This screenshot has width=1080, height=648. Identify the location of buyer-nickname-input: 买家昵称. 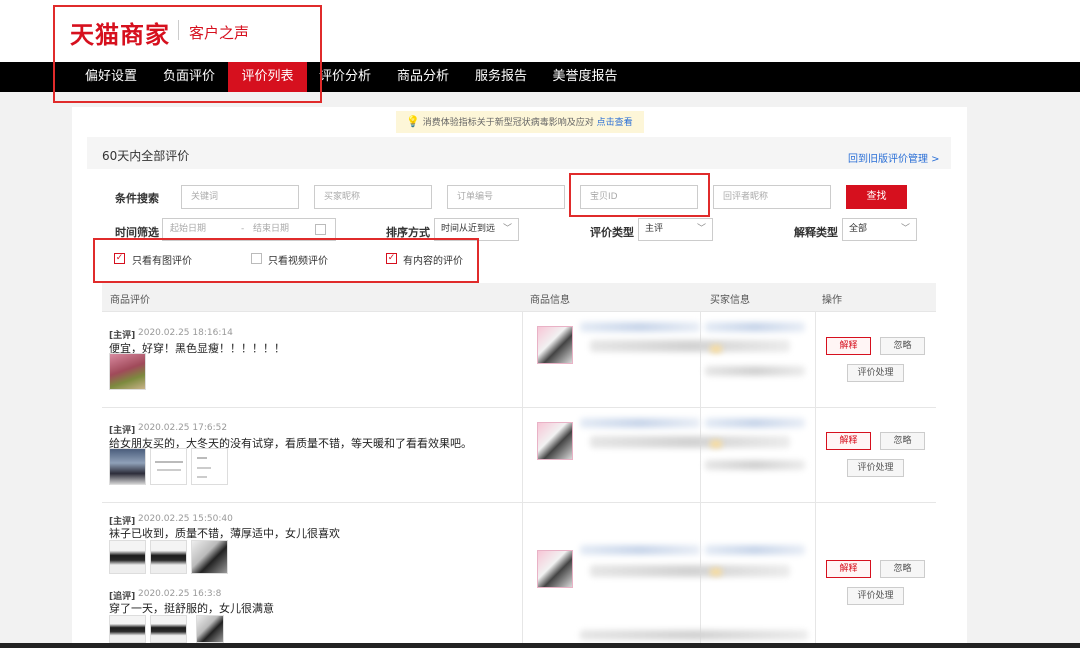
(373, 197).